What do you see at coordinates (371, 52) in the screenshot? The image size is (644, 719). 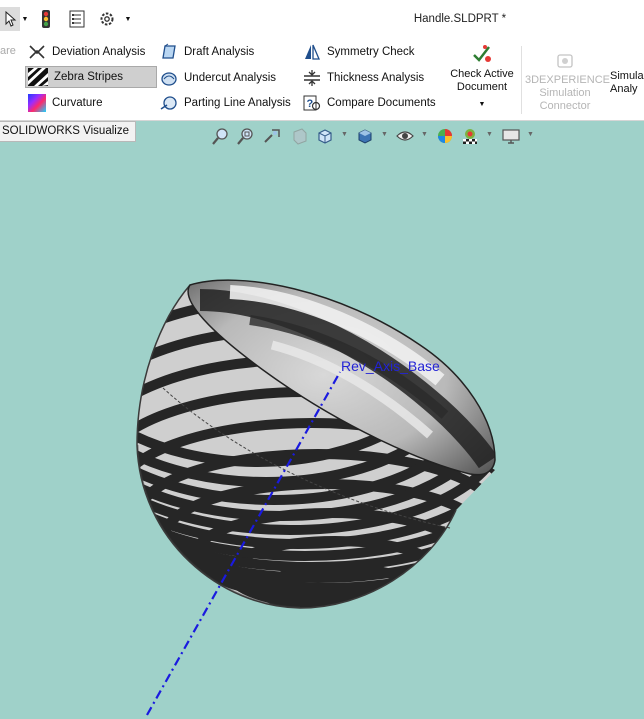 I see `symmetry-check-label: Symmetry Check` at bounding box center [371, 52].